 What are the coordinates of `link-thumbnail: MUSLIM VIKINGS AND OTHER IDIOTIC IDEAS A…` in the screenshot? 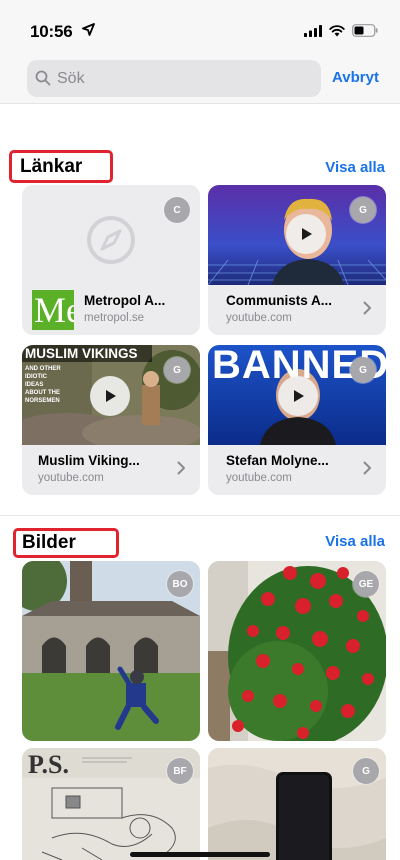 It's located at (111, 395).